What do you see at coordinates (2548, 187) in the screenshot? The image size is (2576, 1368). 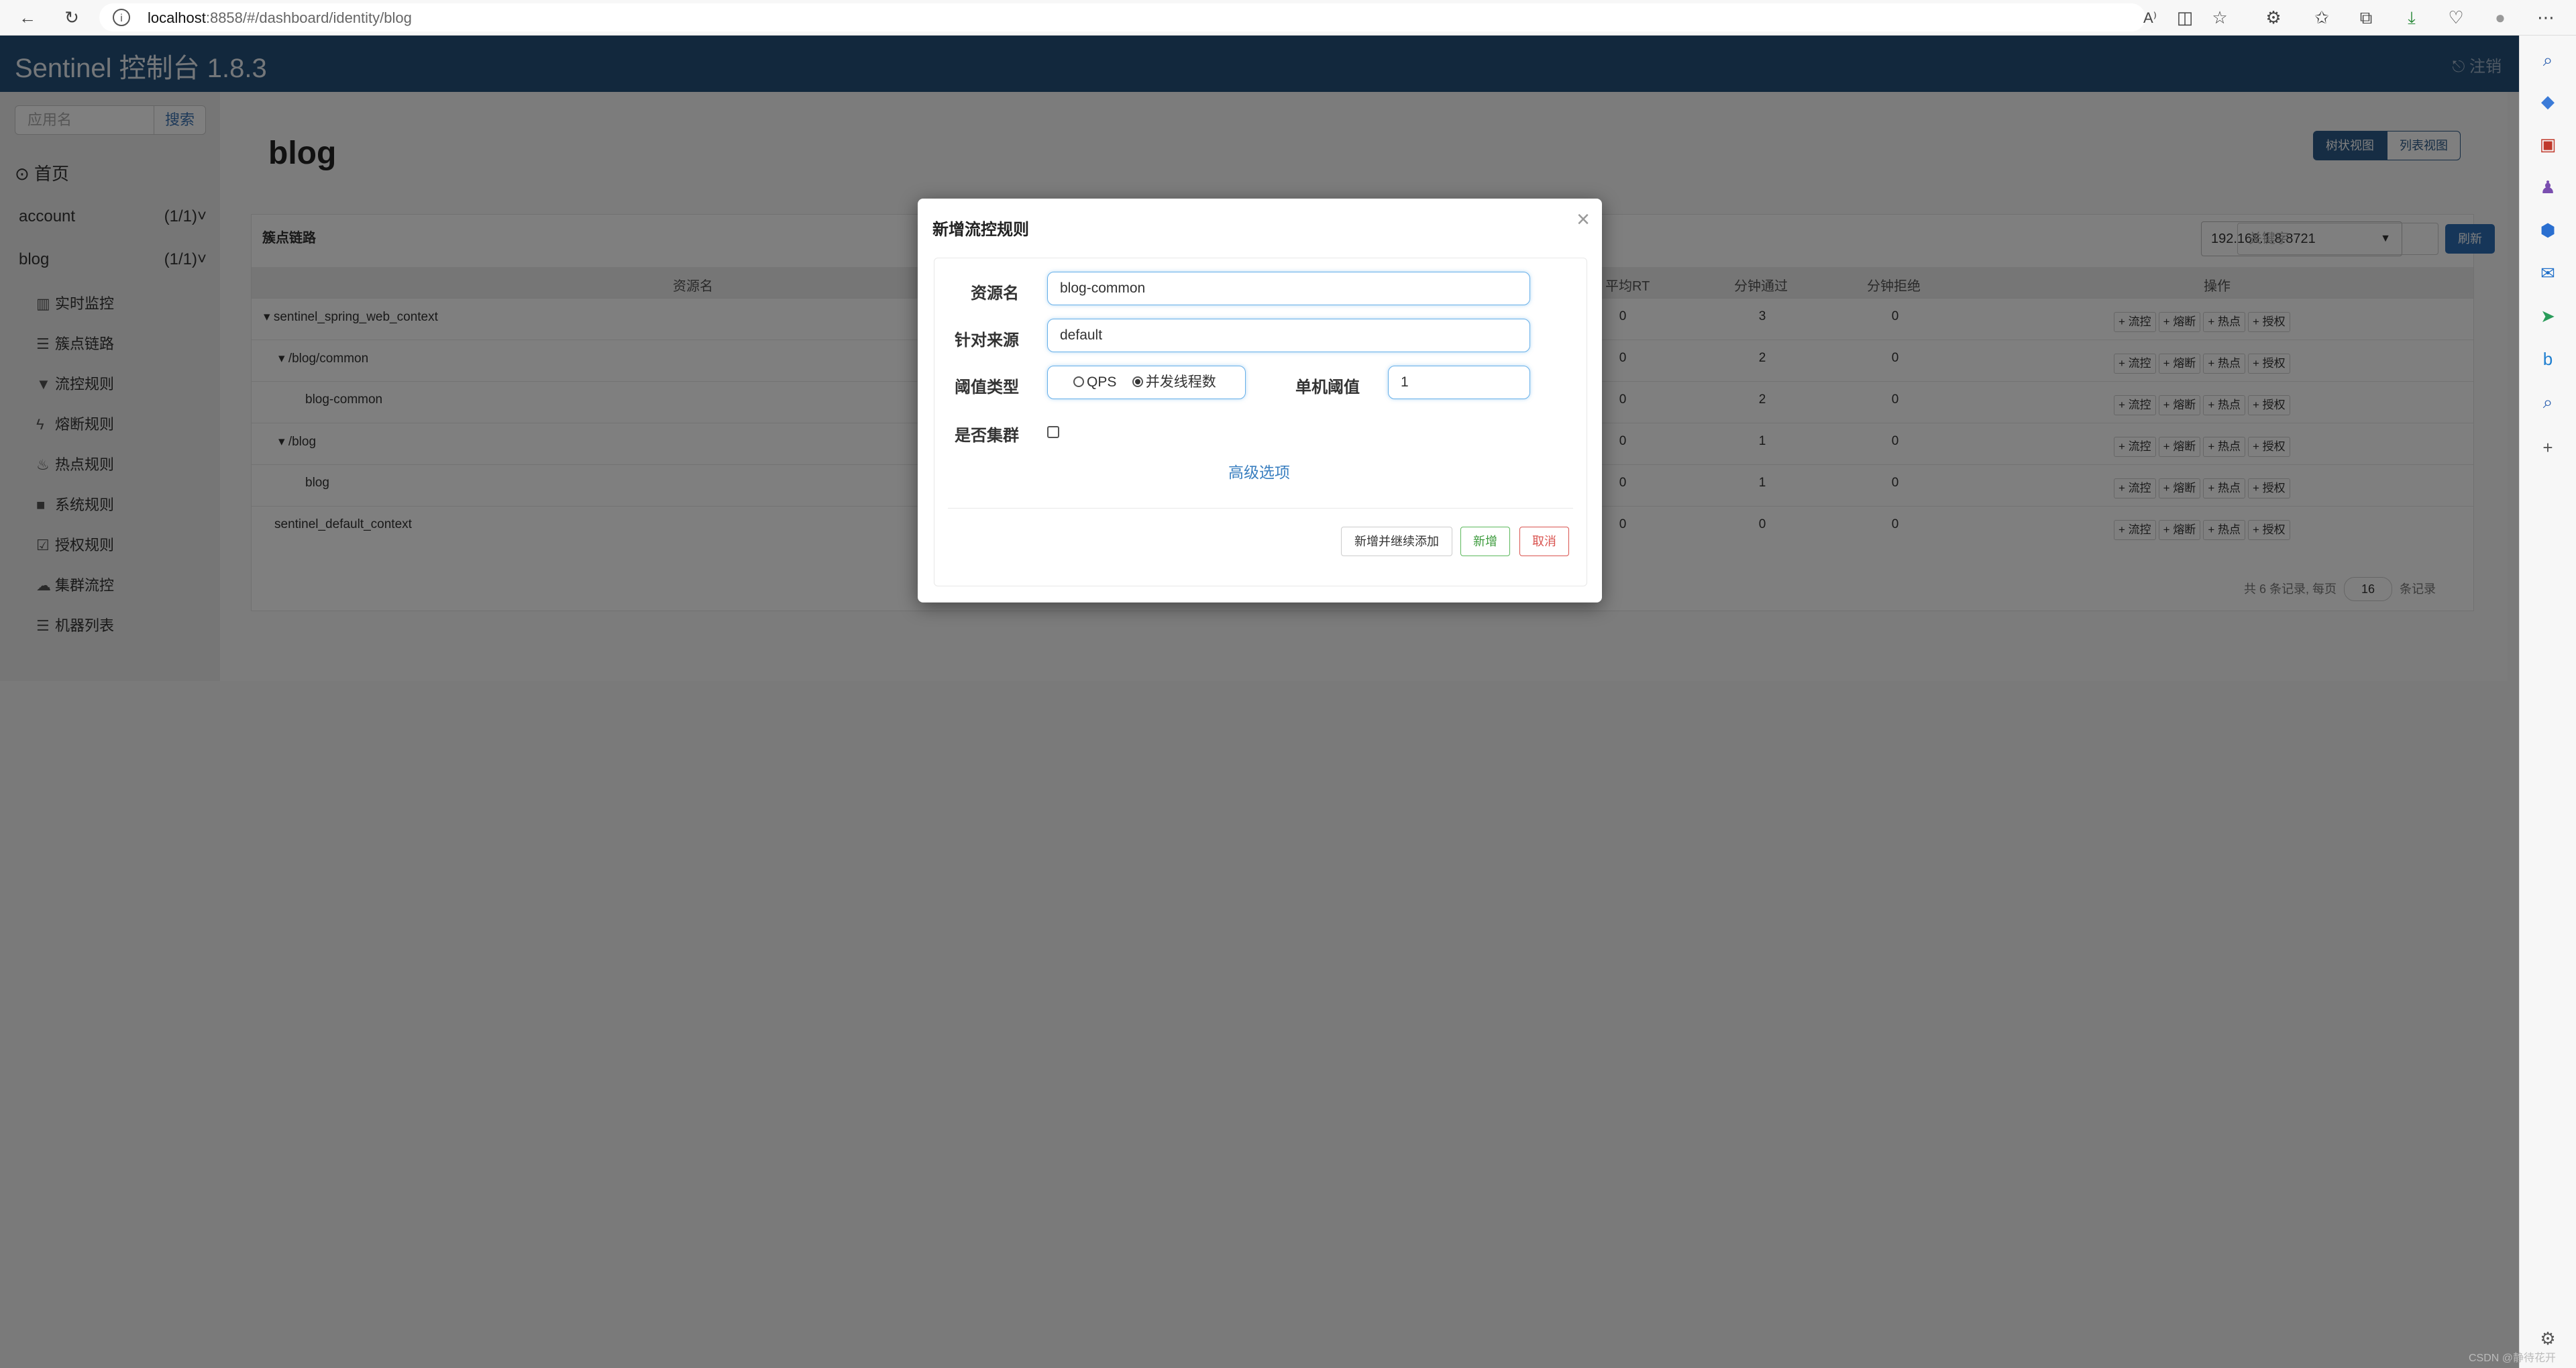 I see `games-icon: ♟` at bounding box center [2548, 187].